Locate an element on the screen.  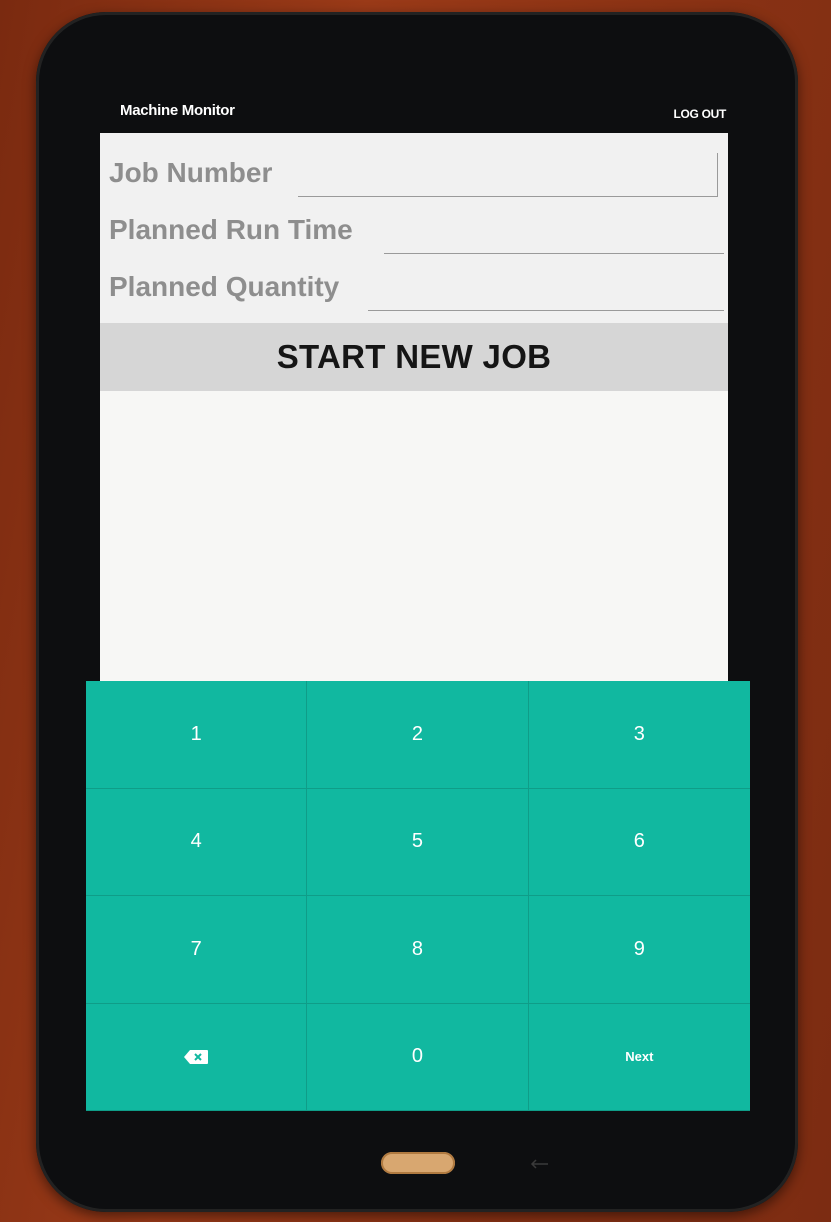
planned-quantity-input is located at coordinates (546, 289).